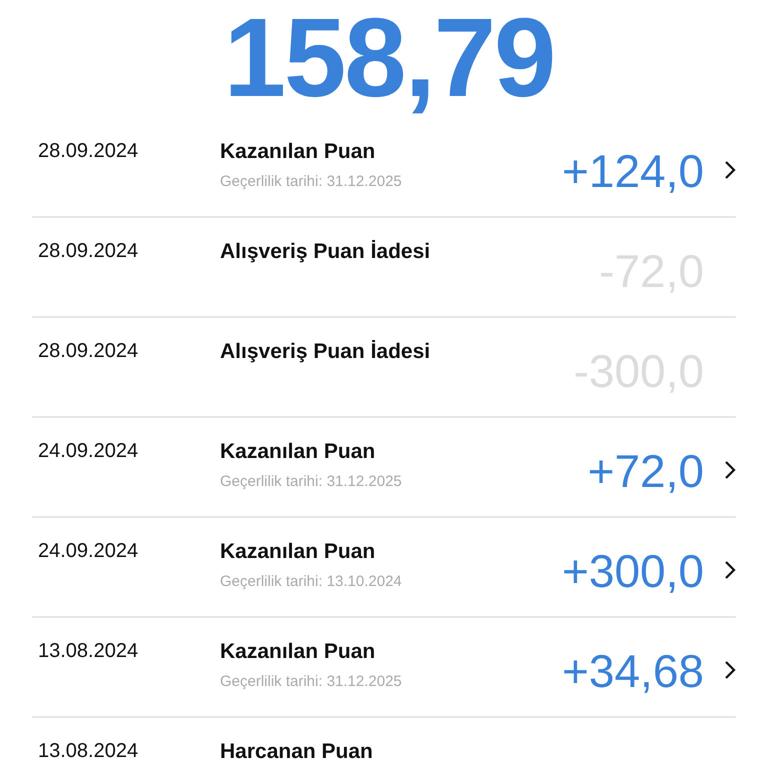 This screenshot has height=768, width=768. Describe the element at coordinates (632, 171) in the screenshot. I see `points-amount: +124,0` at that location.